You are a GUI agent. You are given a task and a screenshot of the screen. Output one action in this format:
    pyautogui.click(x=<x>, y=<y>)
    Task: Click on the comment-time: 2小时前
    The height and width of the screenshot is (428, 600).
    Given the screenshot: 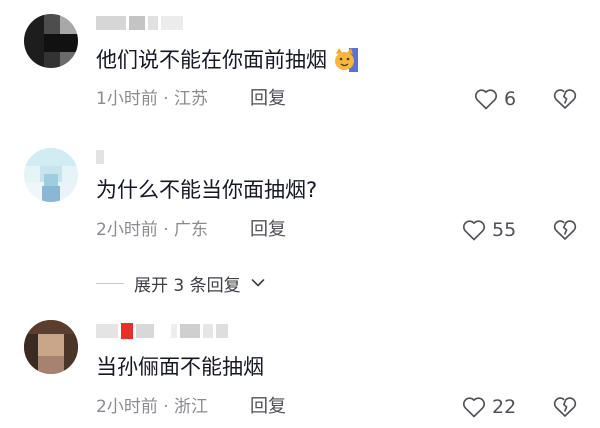 What is the action you would take?
    pyautogui.click(x=127, y=407)
    